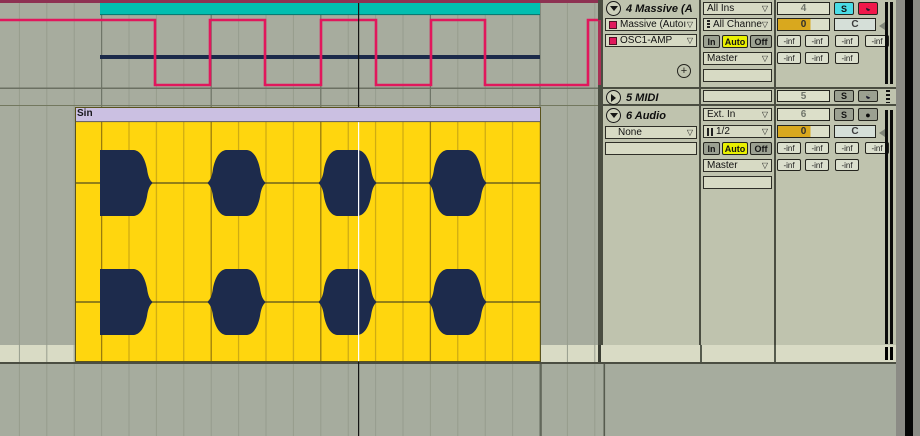 The width and height of the screenshot is (920, 436). I want to click on track4-channel-chooser: All Channe ▽, so click(737, 24).